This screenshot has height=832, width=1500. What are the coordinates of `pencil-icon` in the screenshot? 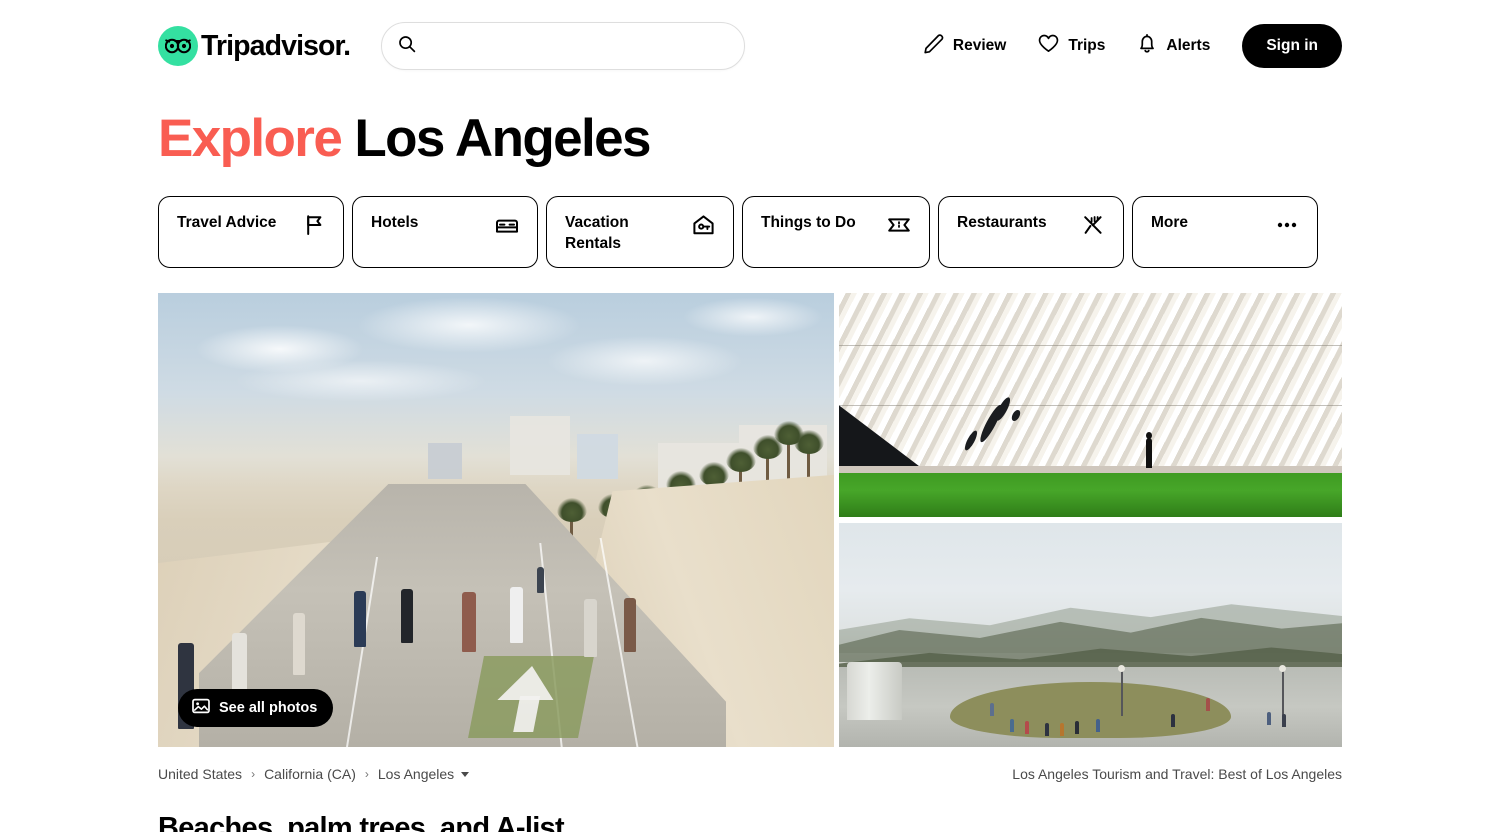 It's located at (933, 46).